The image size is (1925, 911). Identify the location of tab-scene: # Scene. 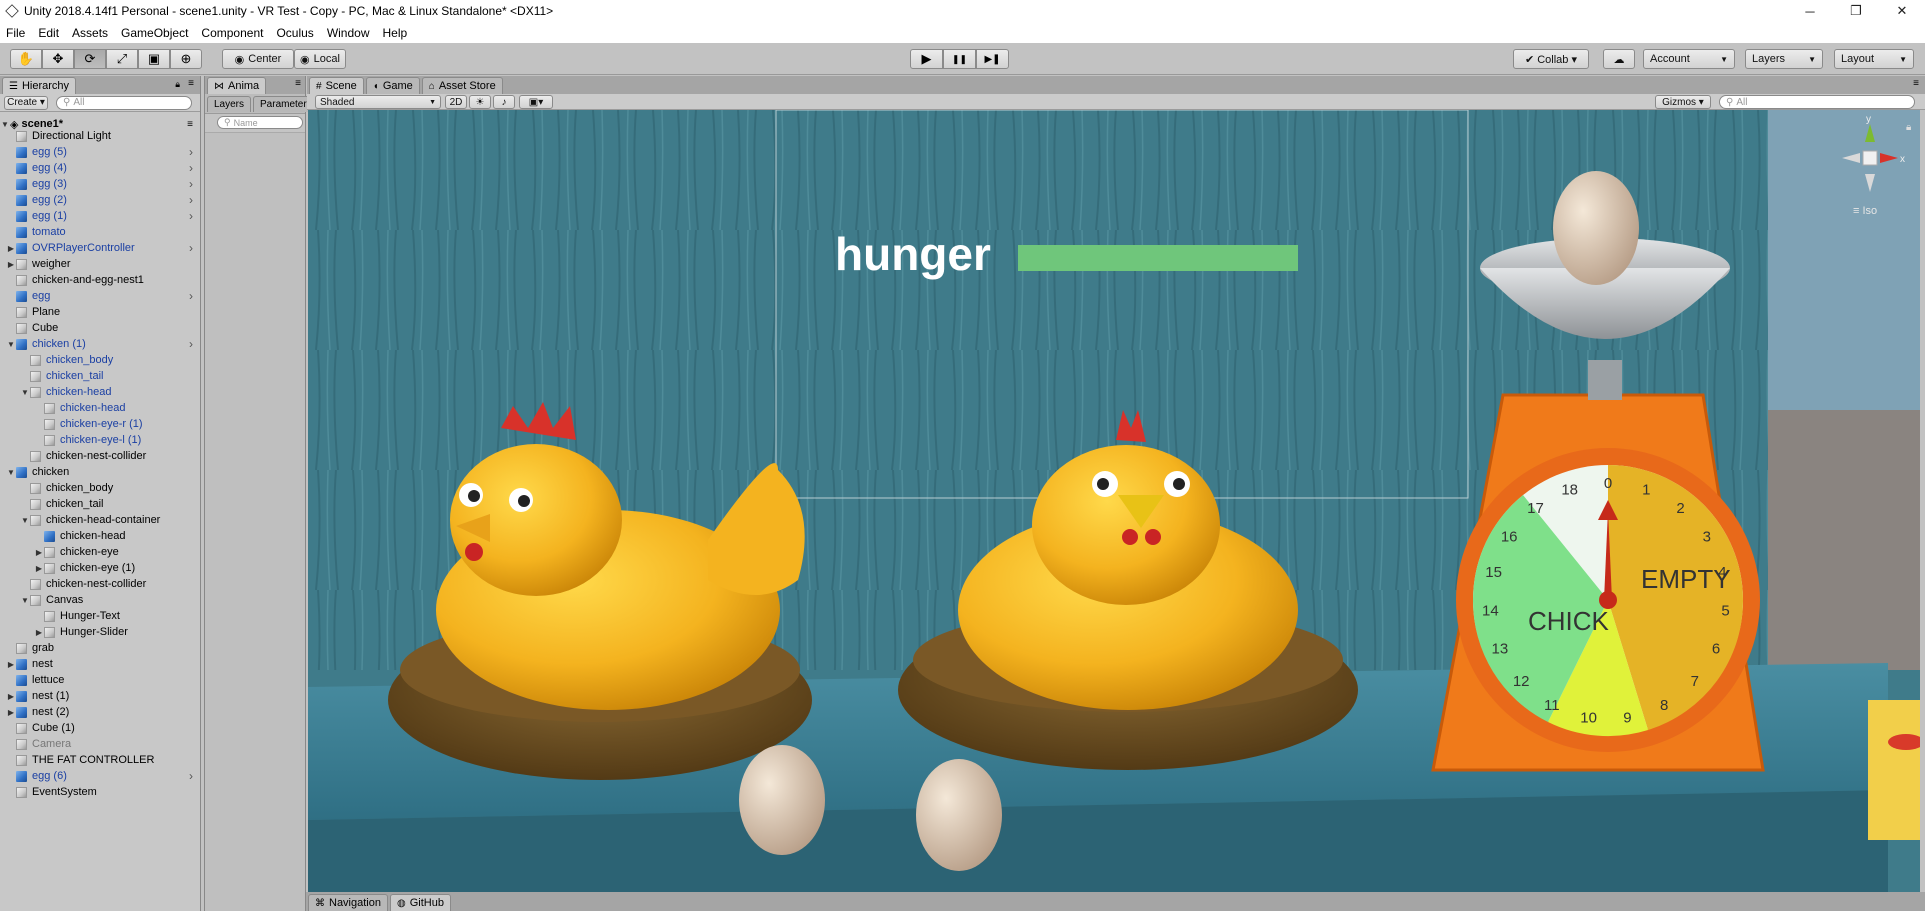
(336, 85).